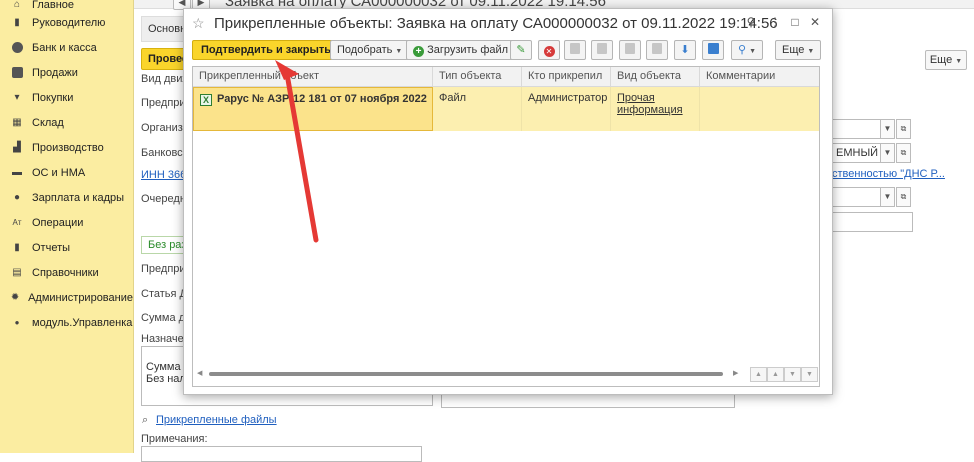 The image size is (974, 462). What do you see at coordinates (872, 222) in the screenshot?
I see `extra-field` at bounding box center [872, 222].